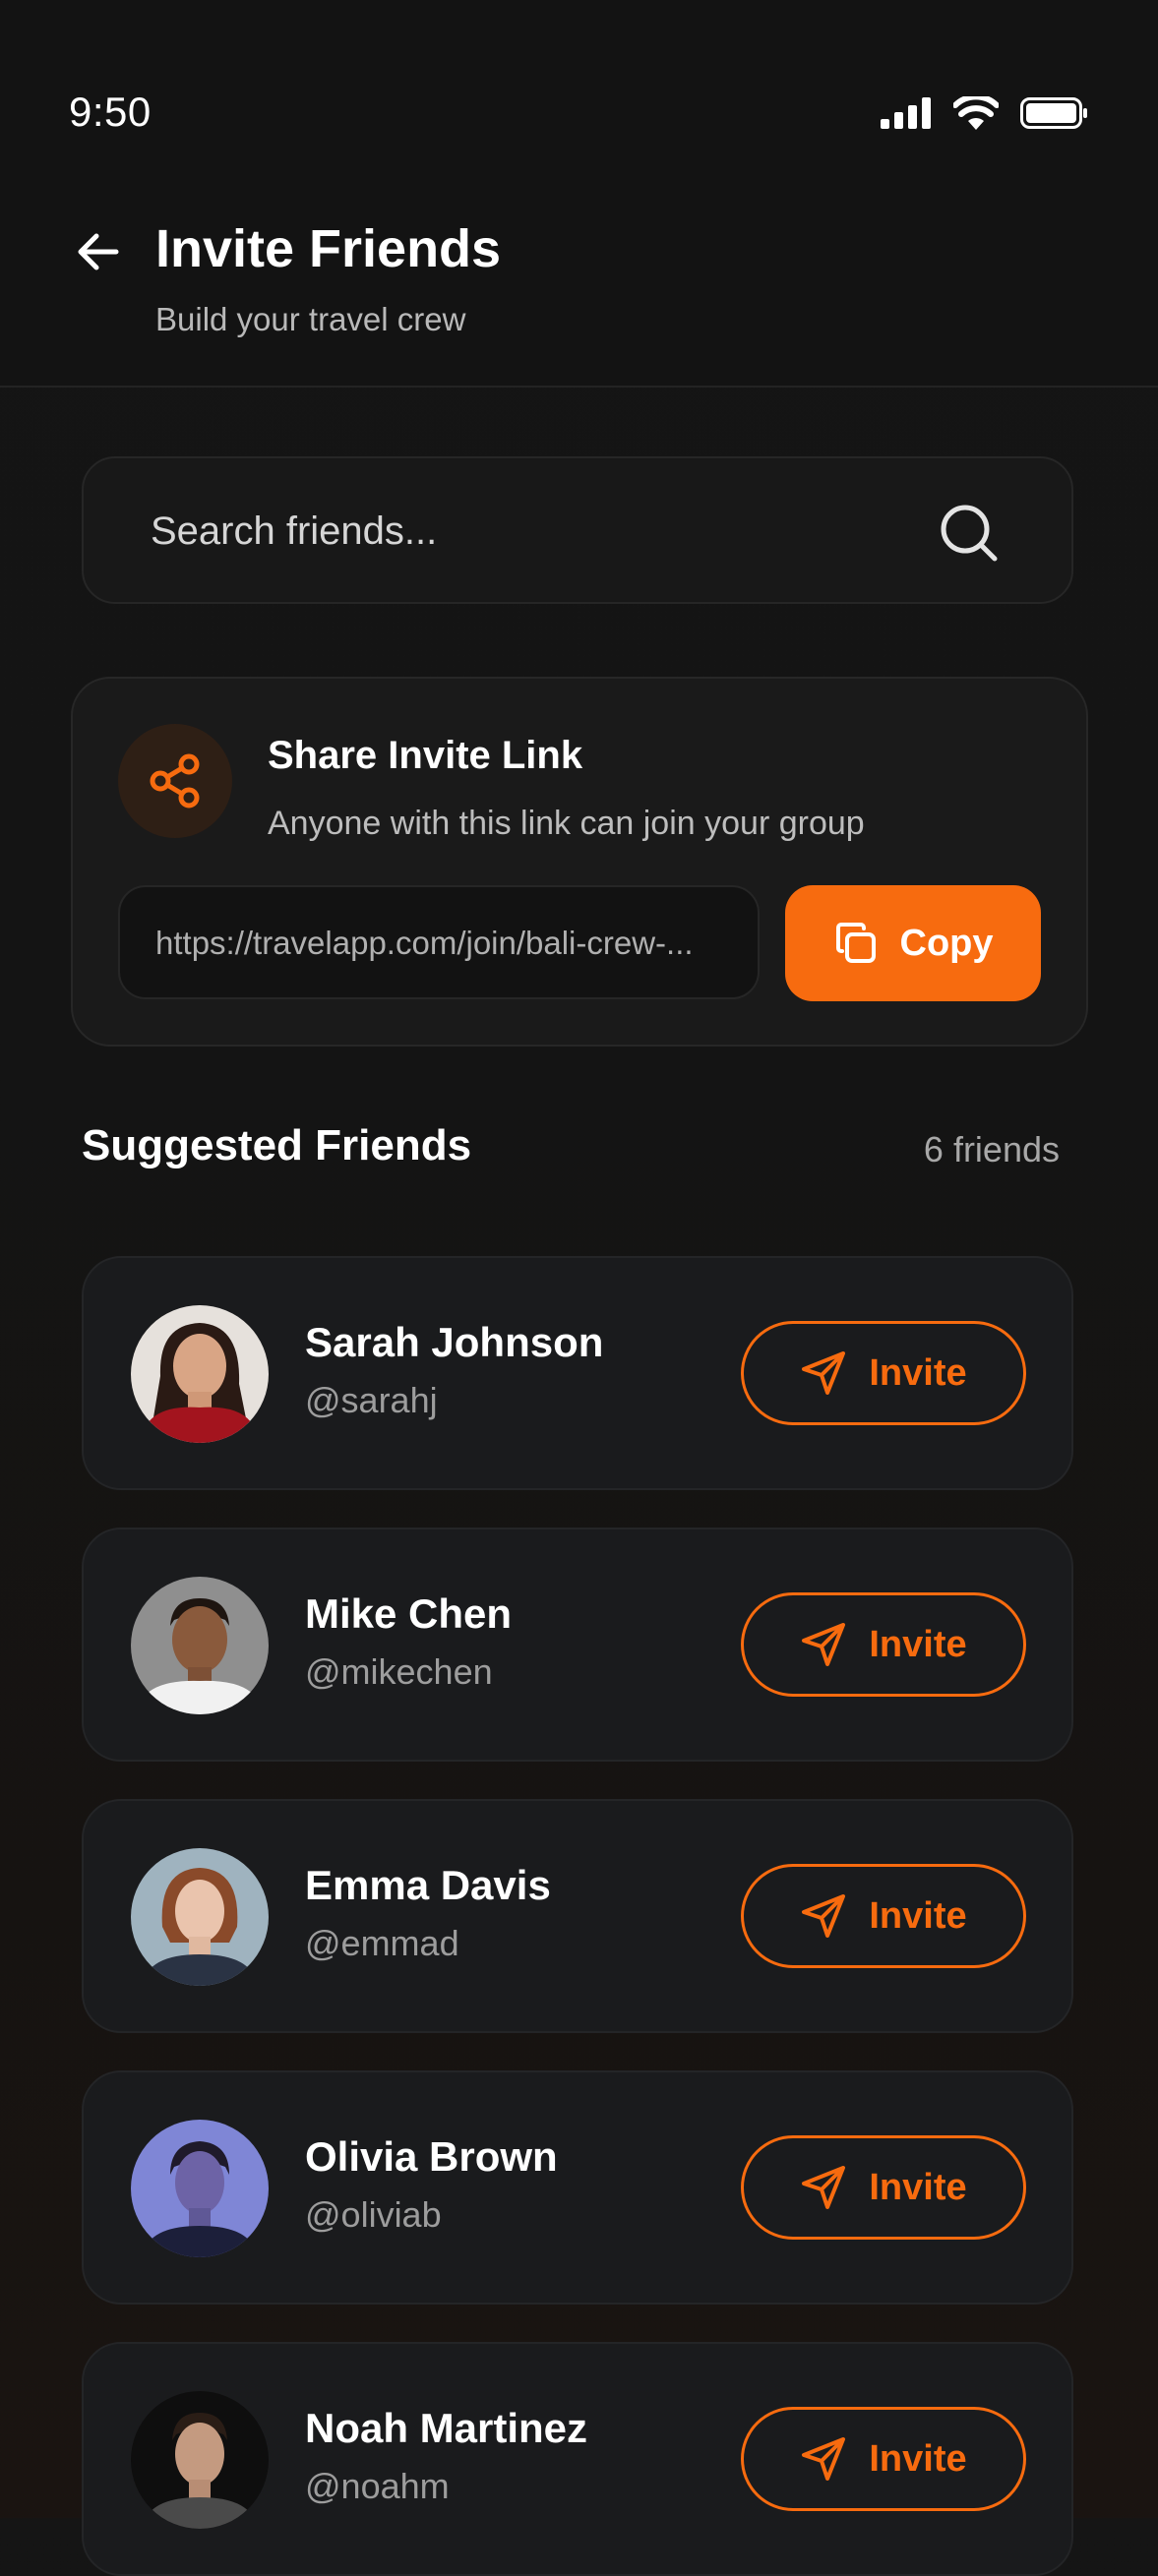  I want to click on friends-count: 6 friends, so click(991, 1149).